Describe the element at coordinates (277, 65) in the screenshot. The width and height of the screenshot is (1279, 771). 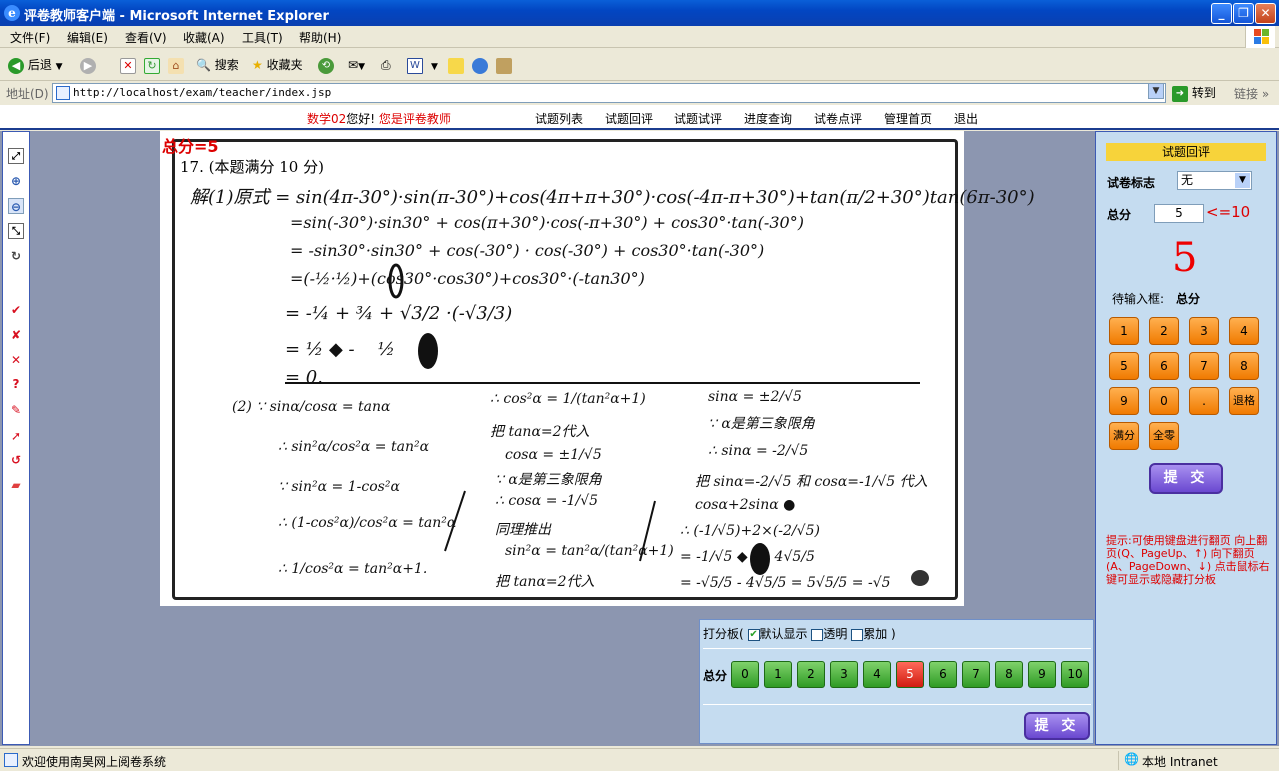
I see `favorites-button: ★ 收藏夹` at that location.